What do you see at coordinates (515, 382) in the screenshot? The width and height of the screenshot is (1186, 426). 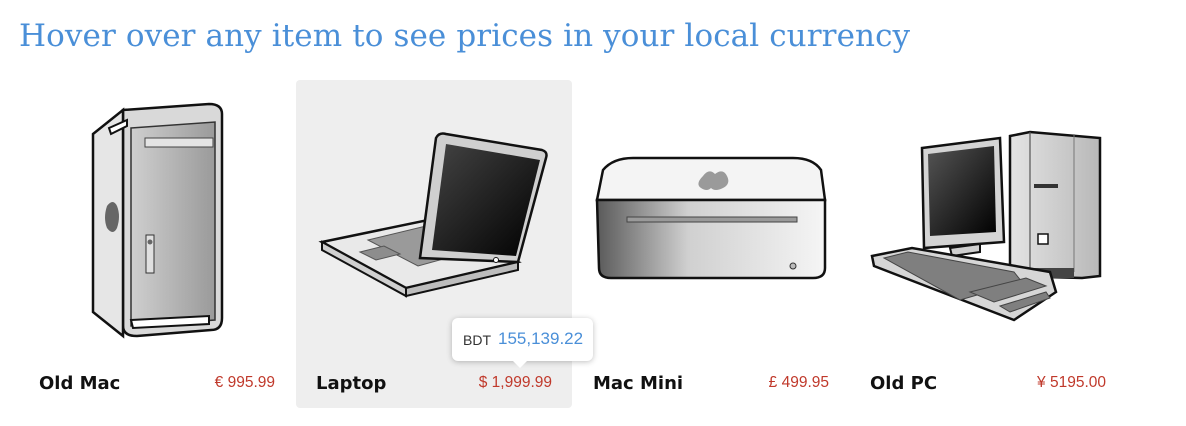 I see `product-price: $ 1,999.99` at bounding box center [515, 382].